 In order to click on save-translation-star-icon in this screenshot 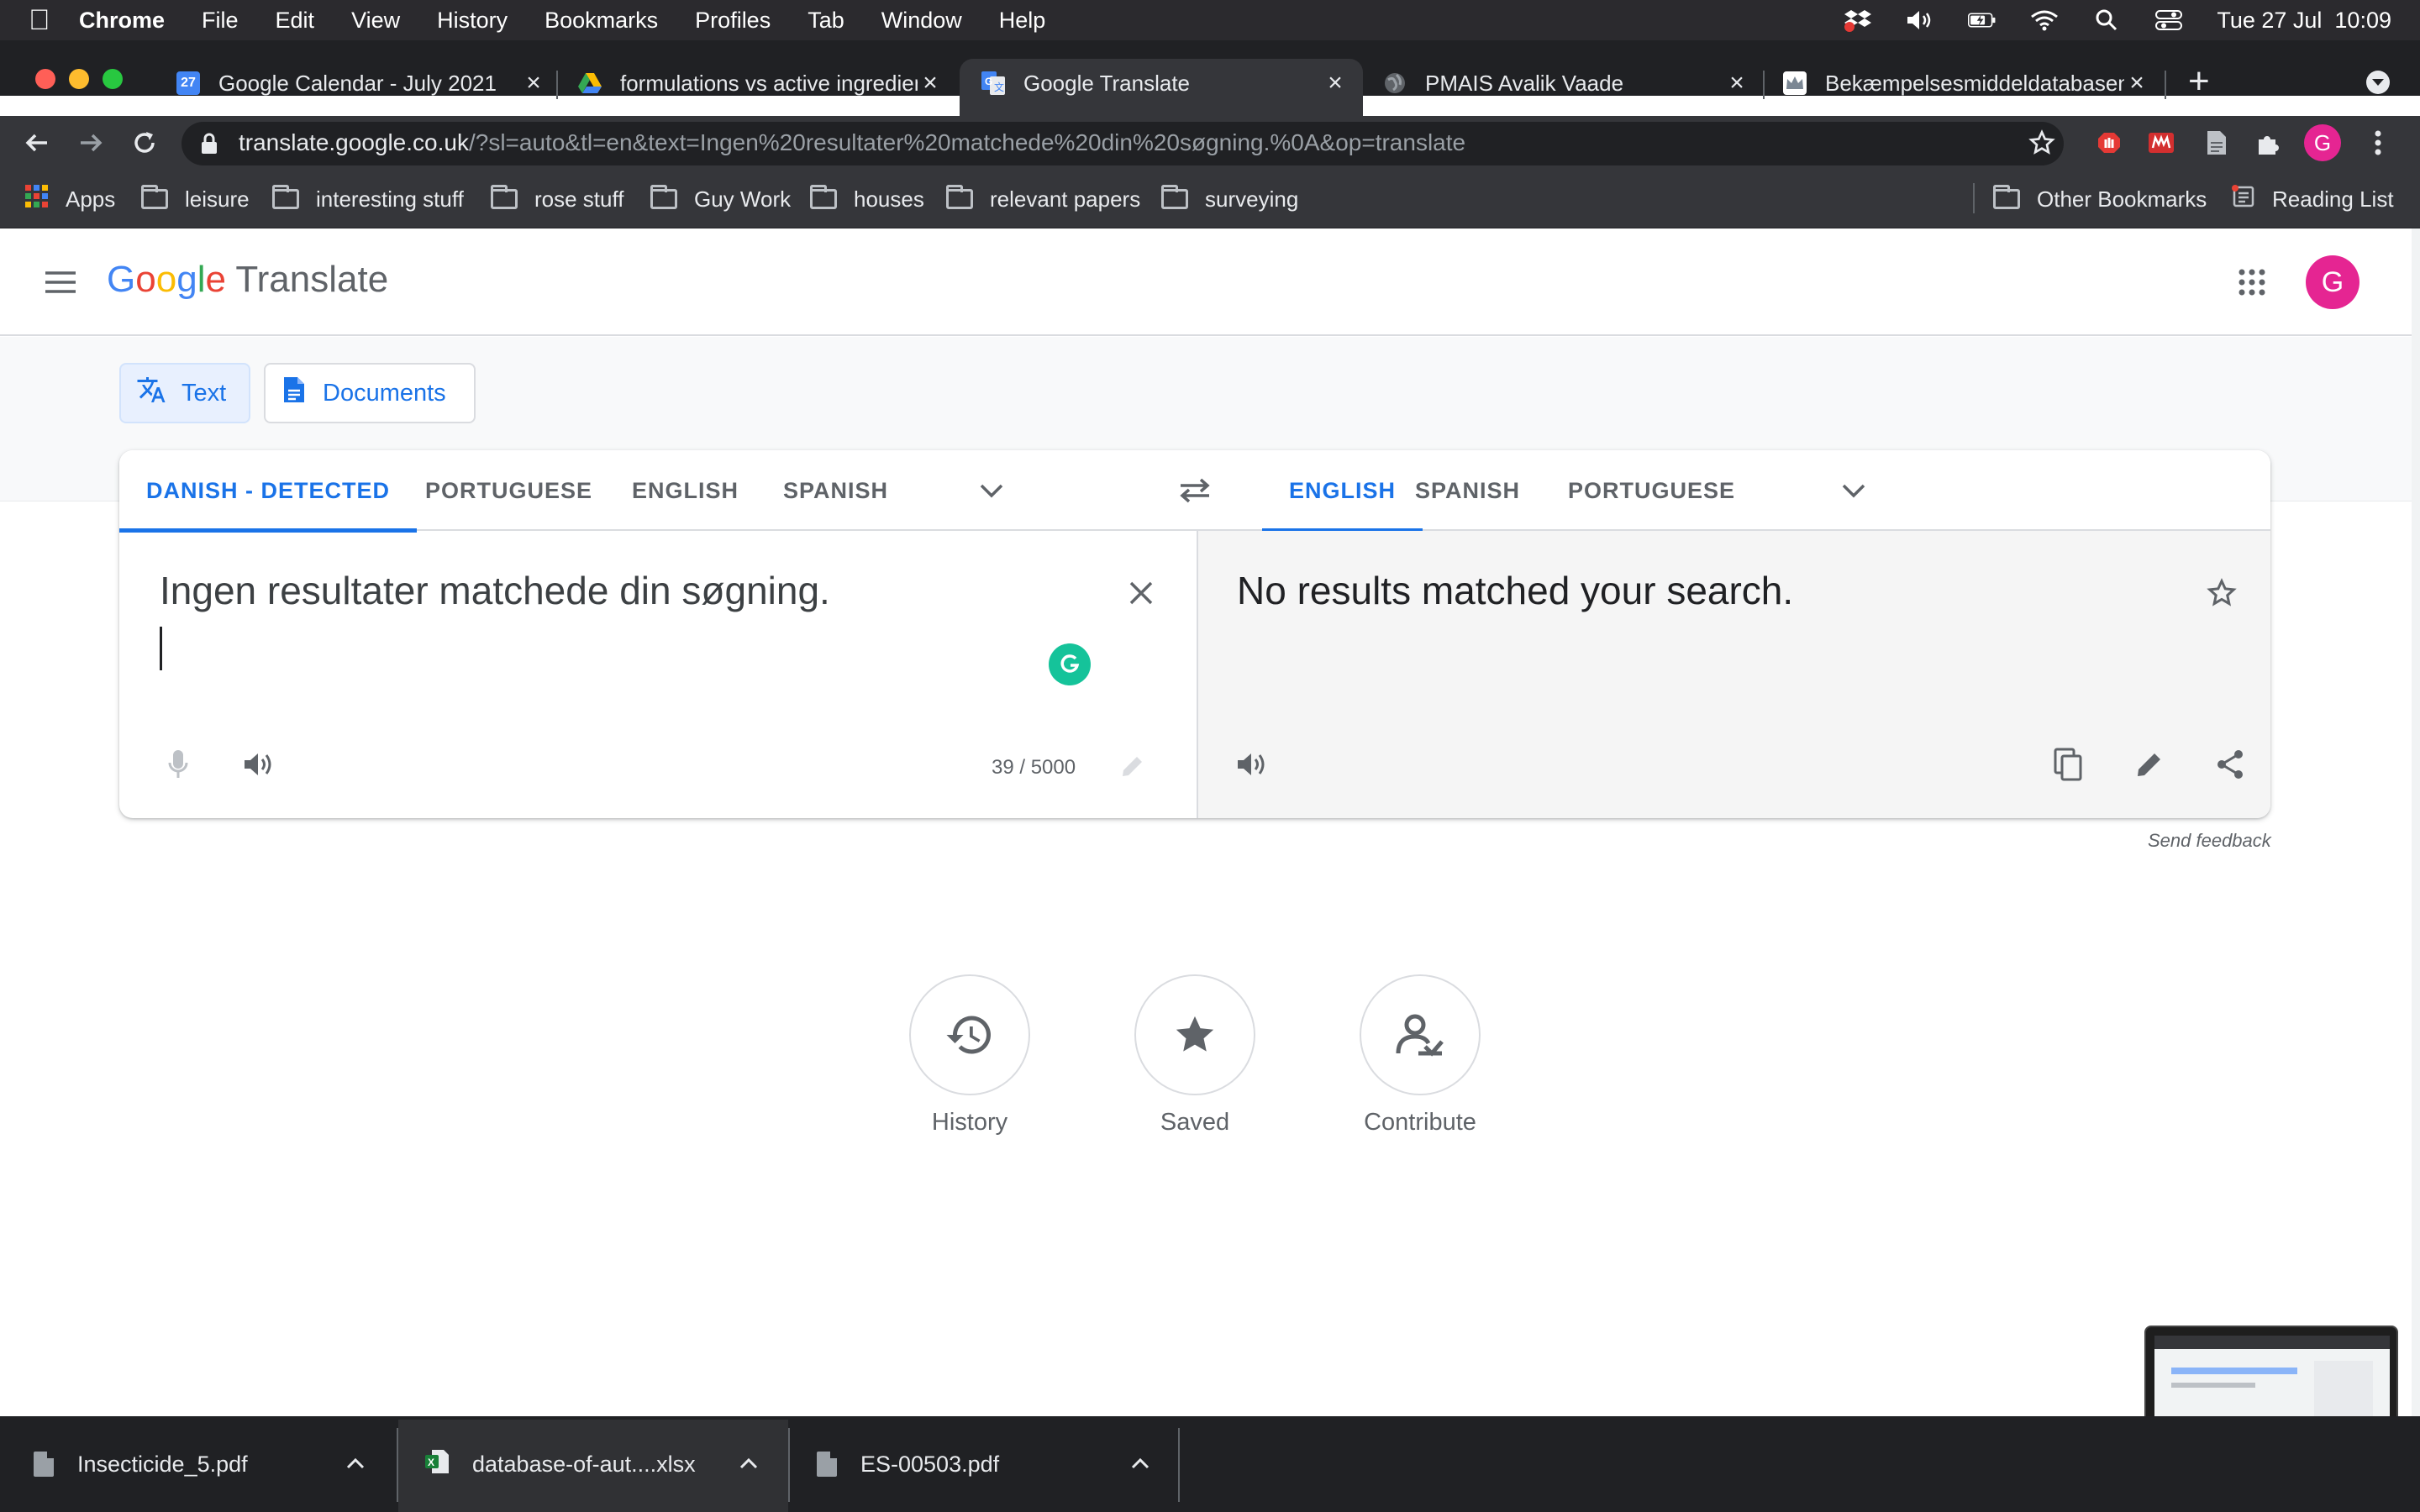, I will do `click(2221, 593)`.